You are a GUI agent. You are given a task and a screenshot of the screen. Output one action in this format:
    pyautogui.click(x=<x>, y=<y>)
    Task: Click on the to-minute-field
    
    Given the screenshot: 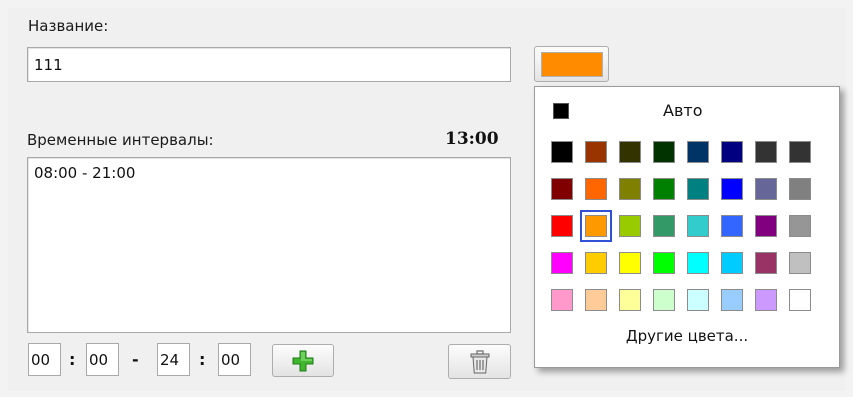 What is the action you would take?
    pyautogui.click(x=234, y=359)
    